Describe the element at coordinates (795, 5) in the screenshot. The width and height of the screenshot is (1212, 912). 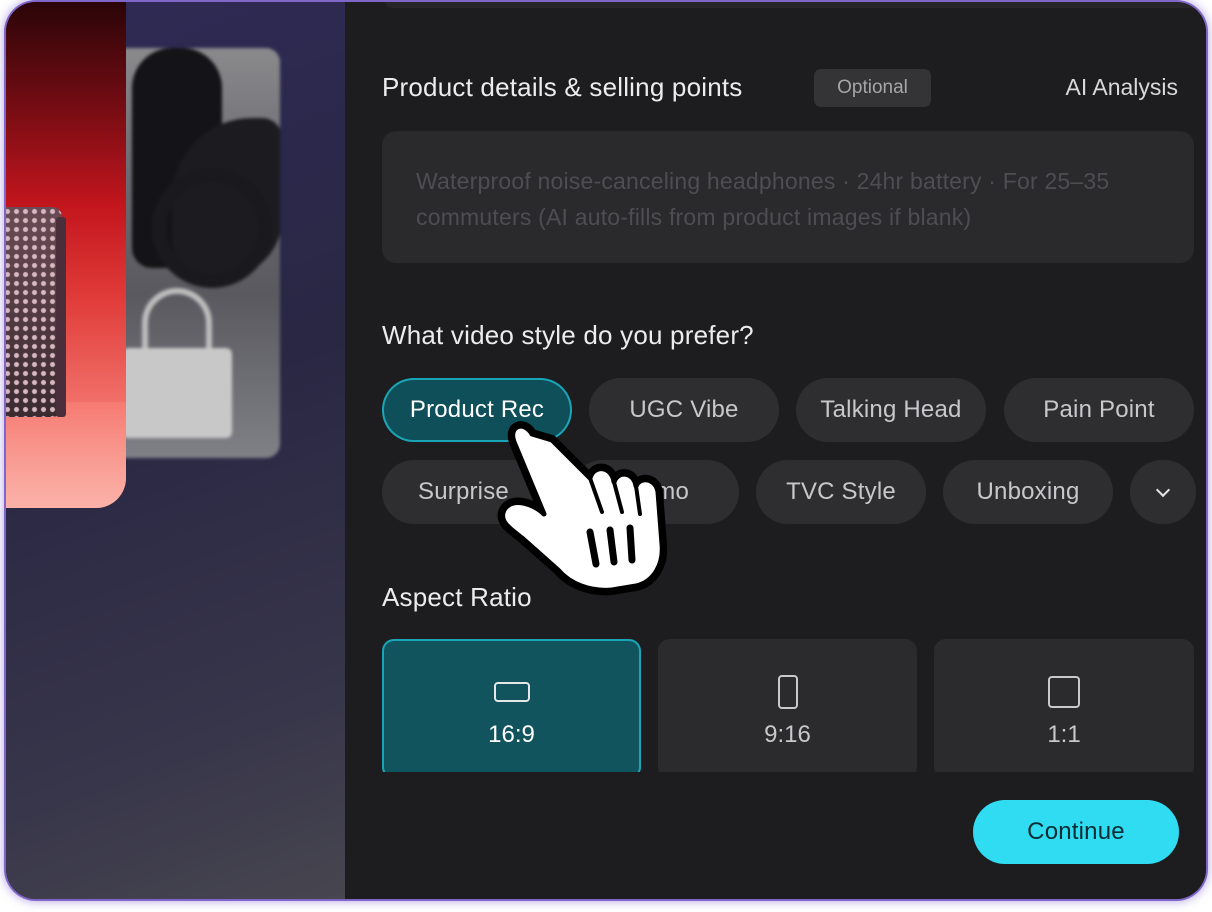
I see `top-input-edge` at that location.